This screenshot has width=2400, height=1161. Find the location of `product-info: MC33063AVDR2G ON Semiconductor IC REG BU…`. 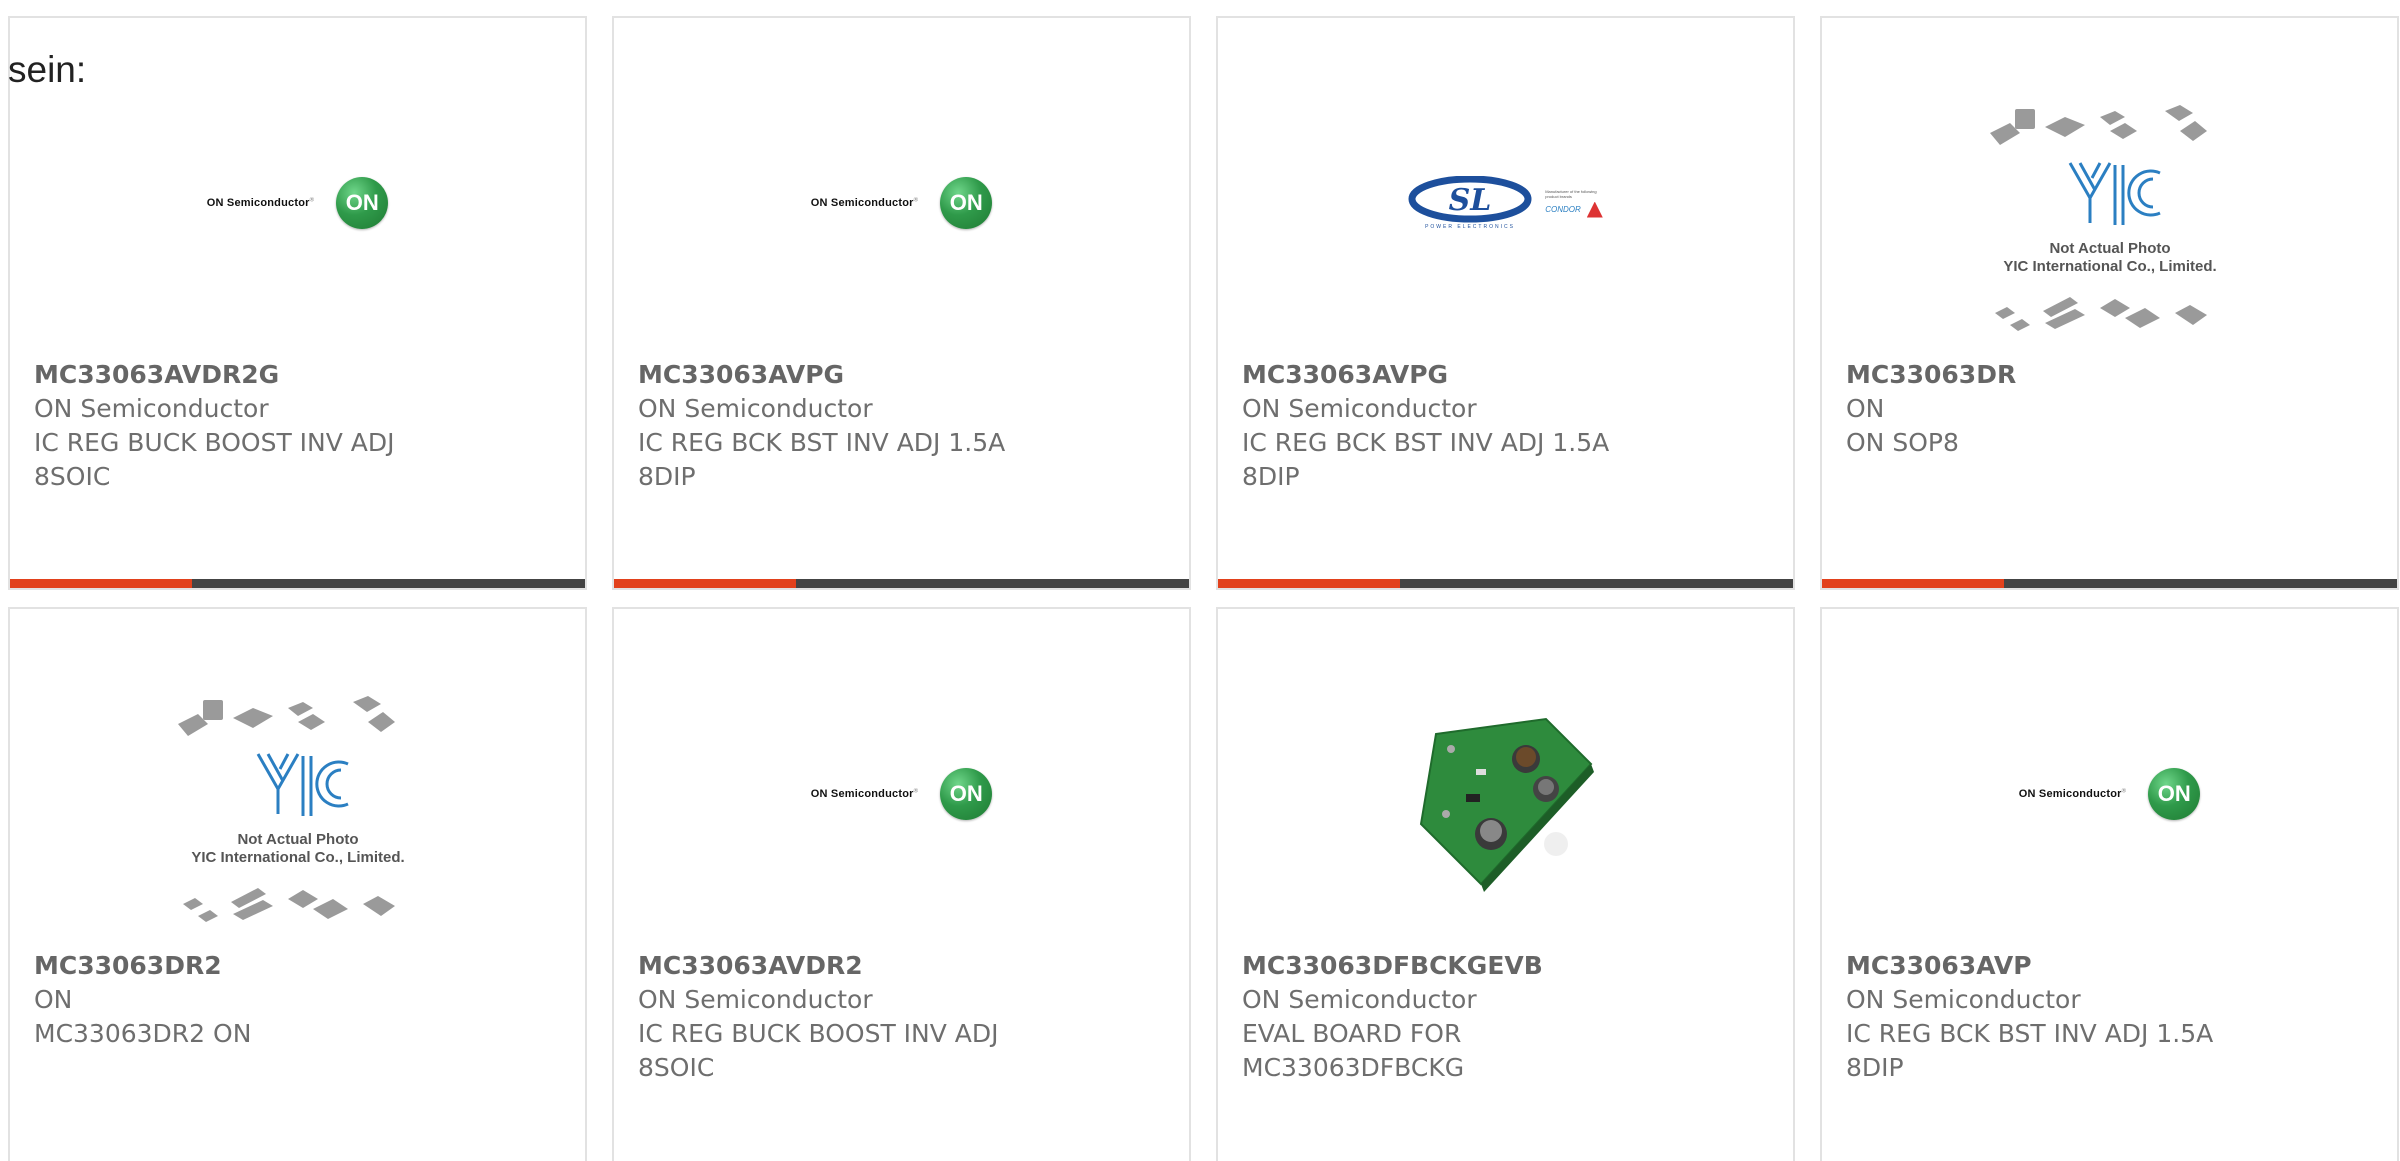

product-info: MC33063AVDR2G ON Semiconductor IC REG BU… is located at coordinates (299, 426).